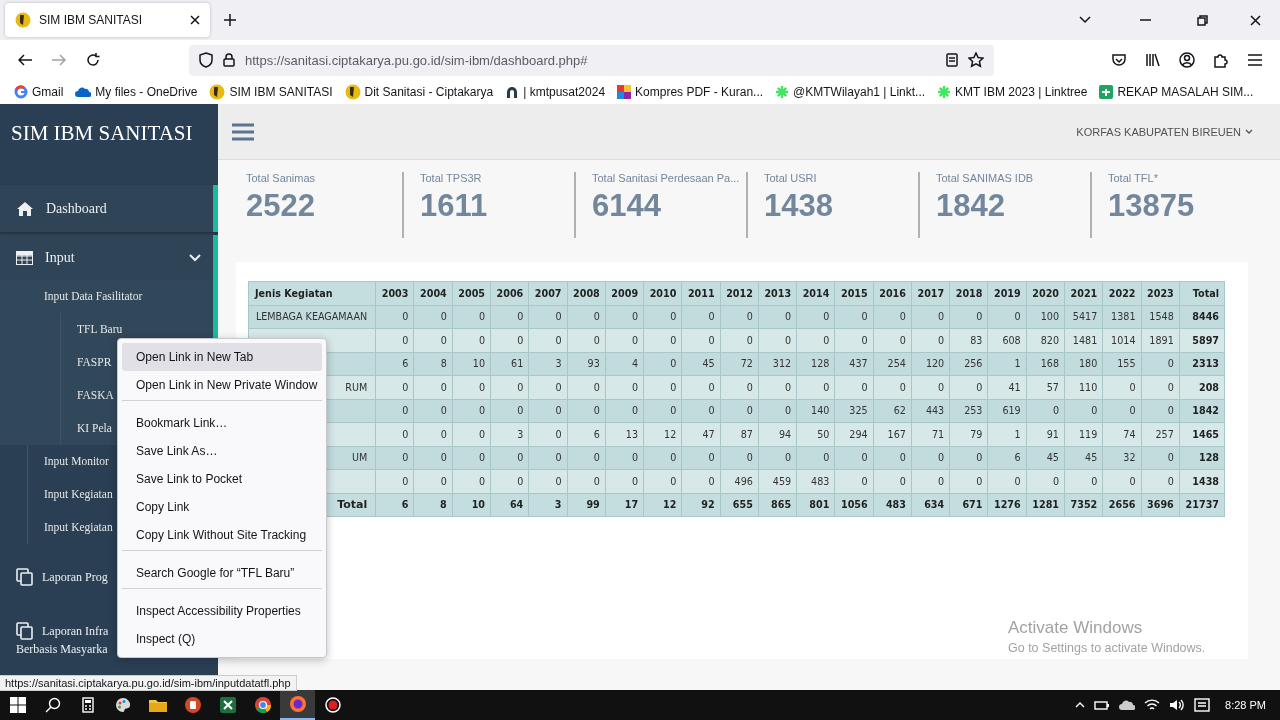  What do you see at coordinates (1202, 20) in the screenshot?
I see `maximize-icon` at bounding box center [1202, 20].